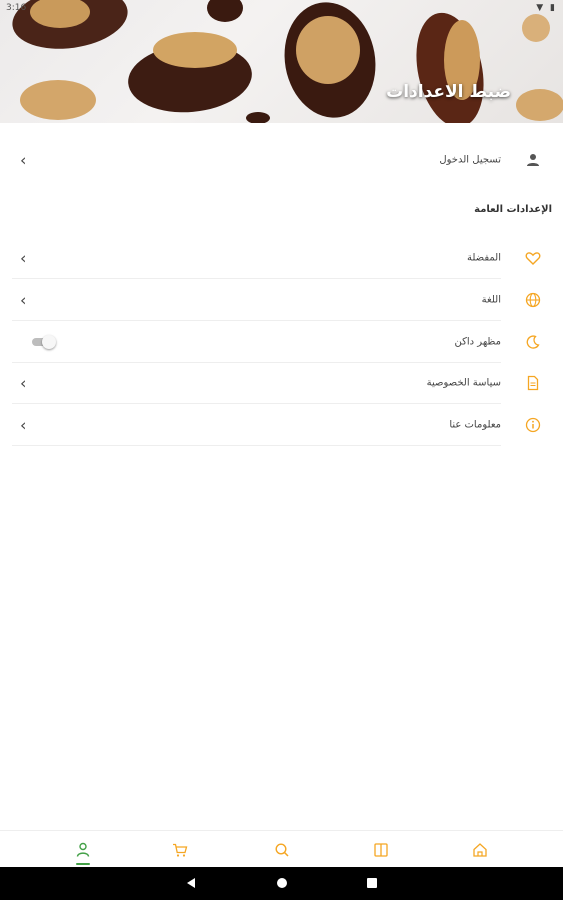 The height and width of the screenshot is (900, 563). I want to click on book-icon, so click(381, 850).